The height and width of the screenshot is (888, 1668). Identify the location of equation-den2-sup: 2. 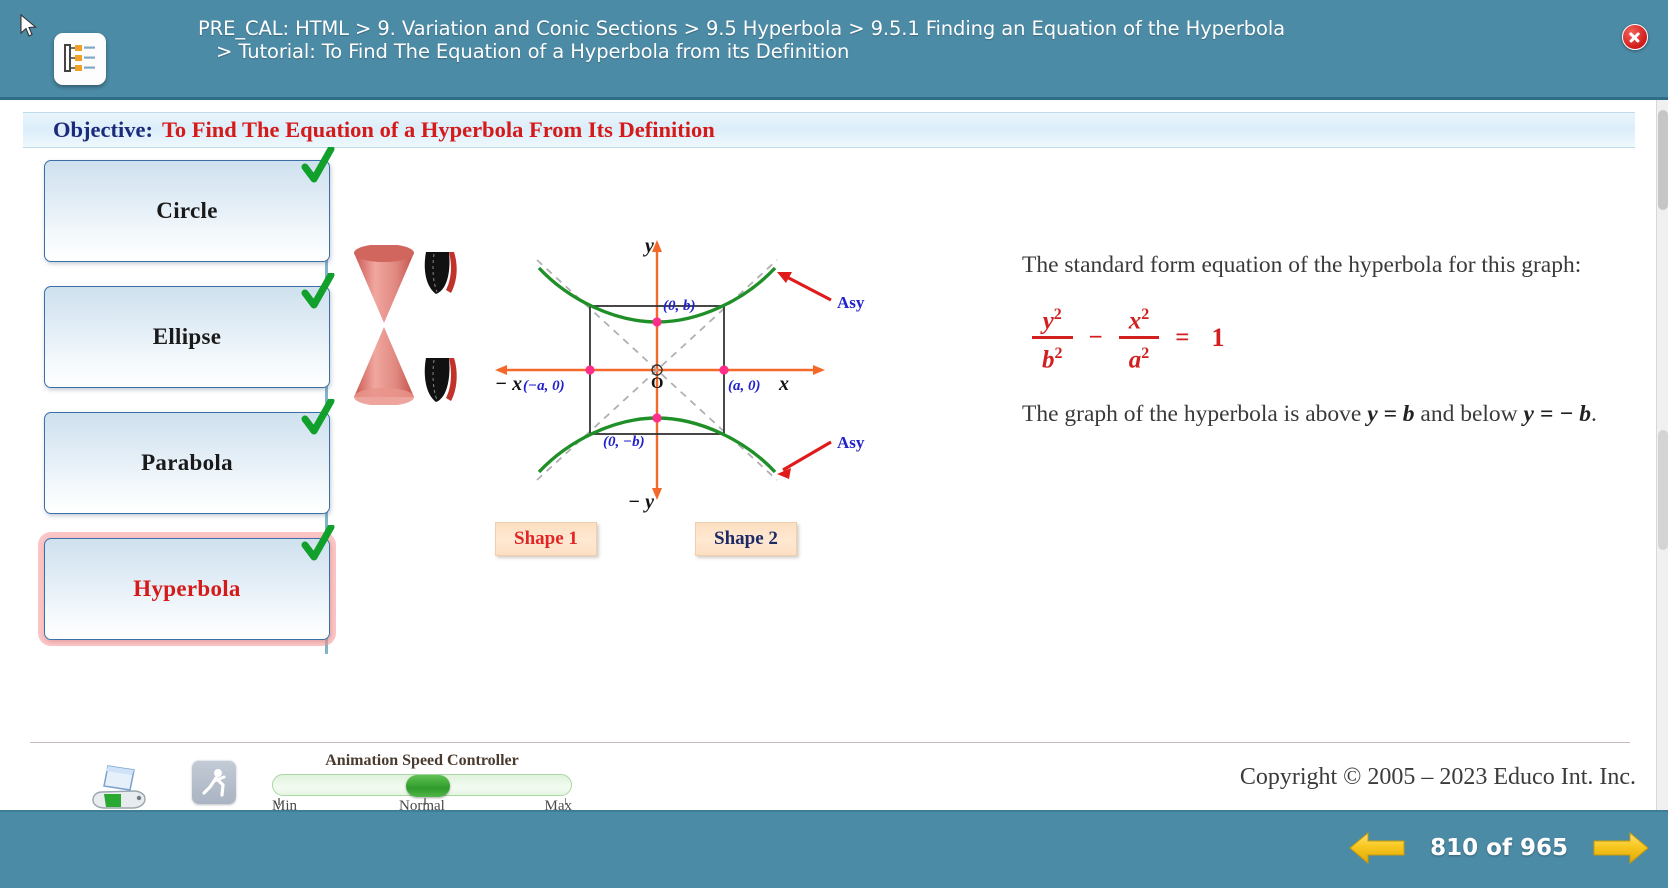
(1145, 353).